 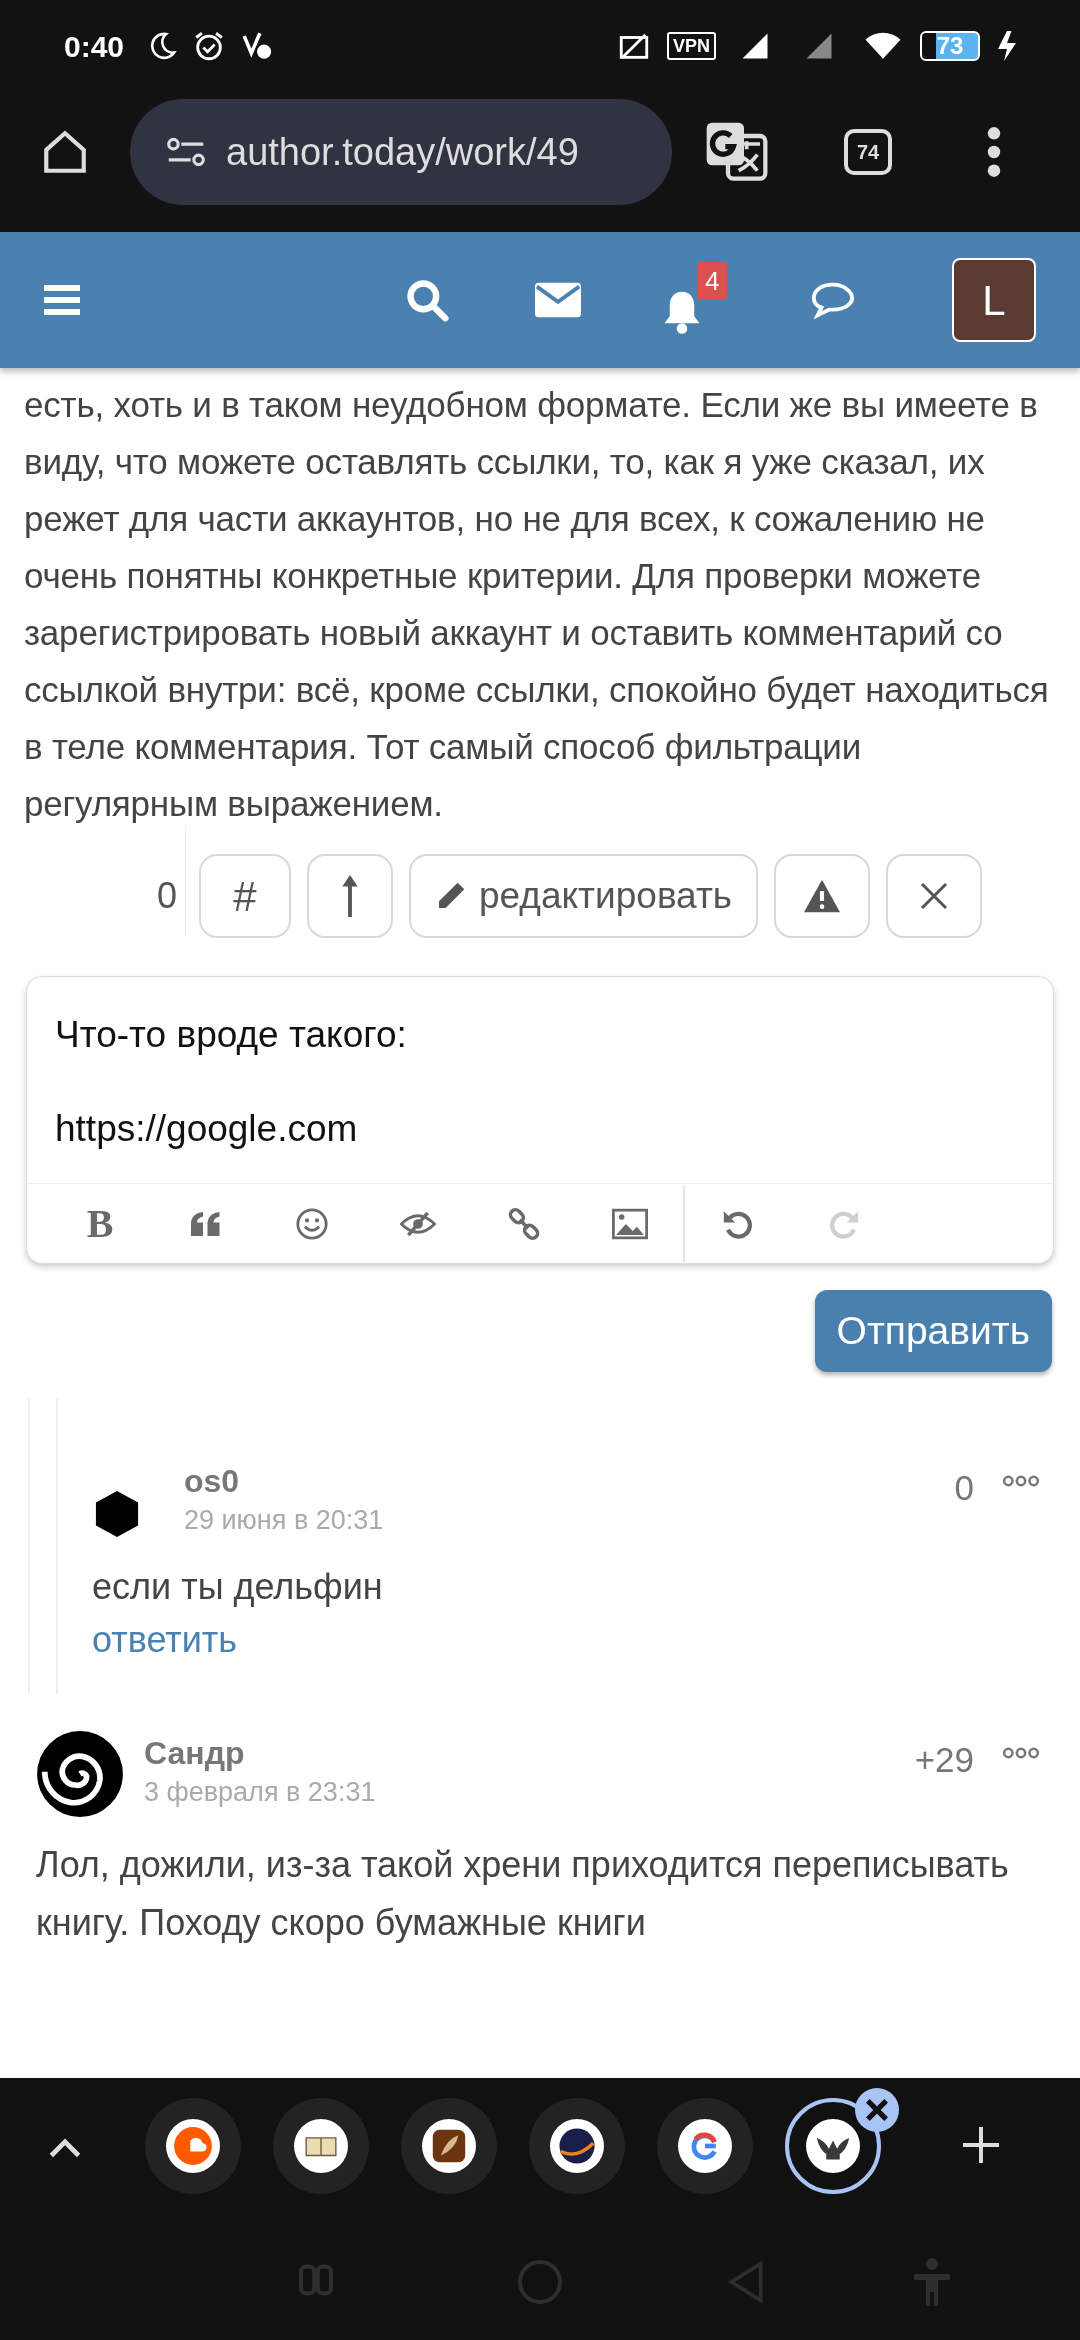 I want to click on comment-editor: Что-то вроде такого: https://google.com B, so click(x=540, y=1120).